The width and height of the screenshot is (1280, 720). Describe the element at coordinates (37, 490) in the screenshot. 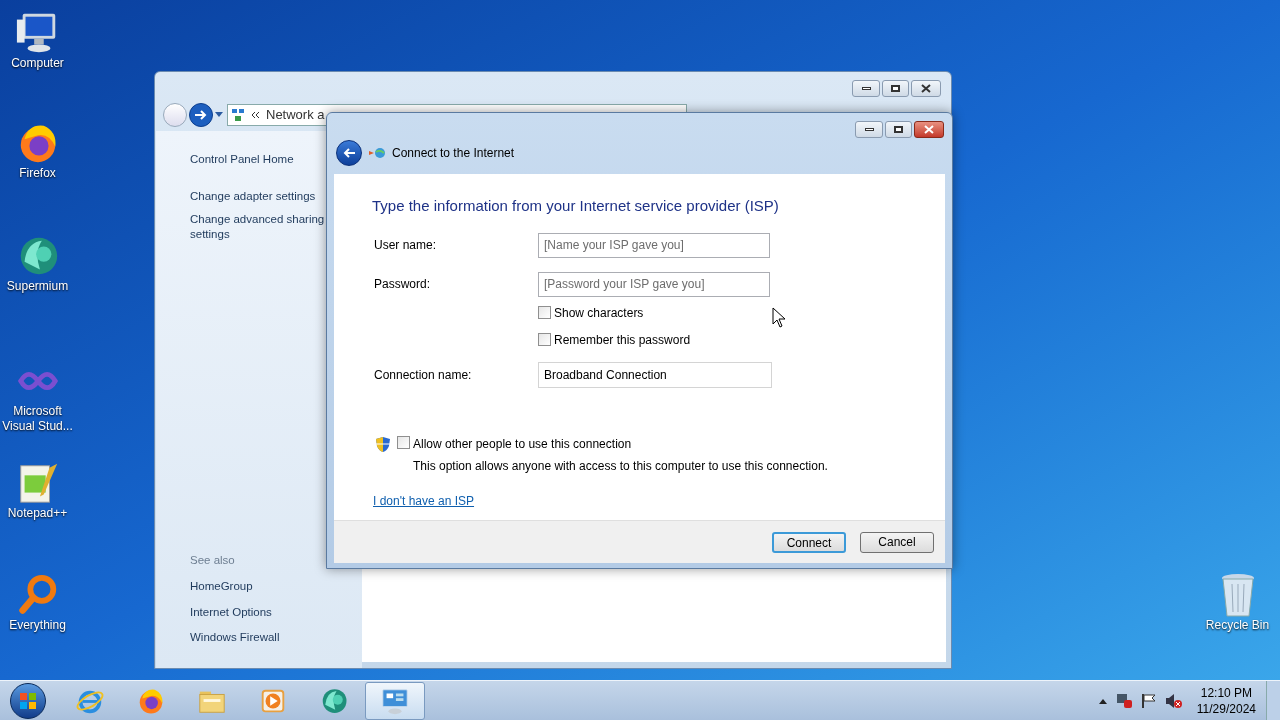

I see `desktop-shortcut: Notepad++` at that location.